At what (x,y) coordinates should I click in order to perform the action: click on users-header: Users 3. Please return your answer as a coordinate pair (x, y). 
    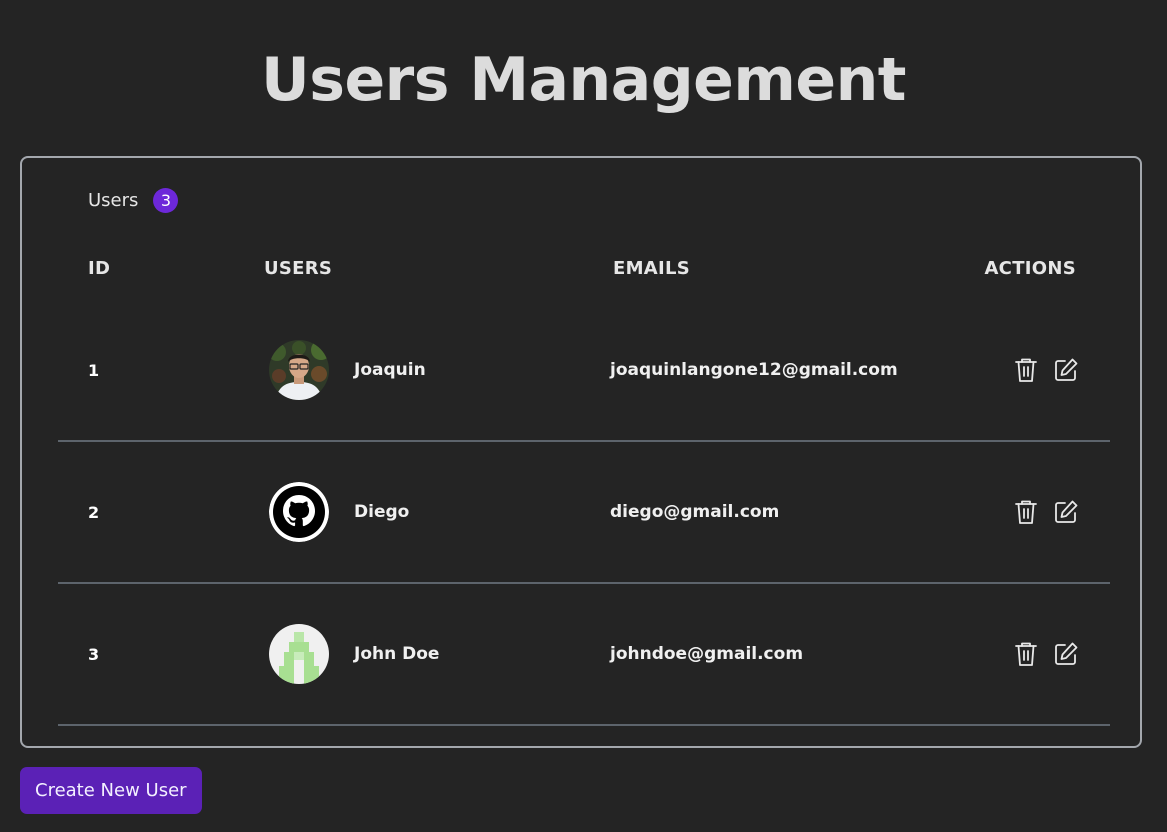
    Looking at the image, I should click on (133, 200).